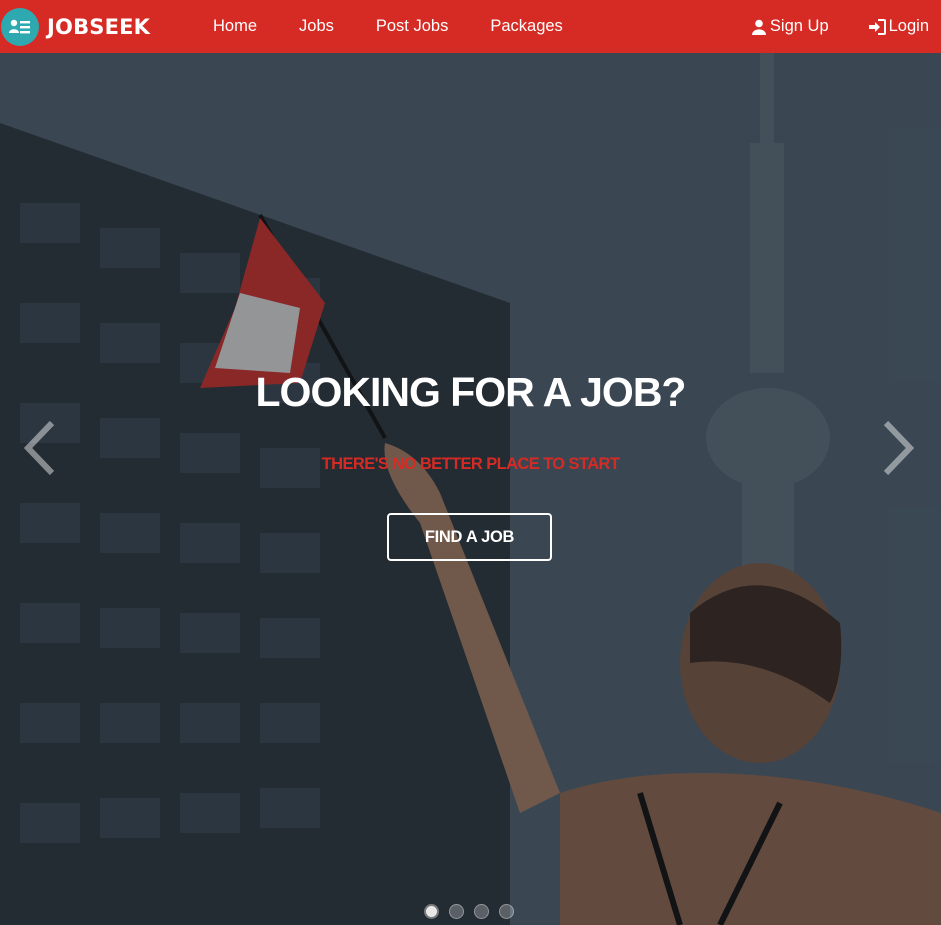 The width and height of the screenshot is (941, 925). I want to click on sign-up-link: Sign Up, so click(790, 26).